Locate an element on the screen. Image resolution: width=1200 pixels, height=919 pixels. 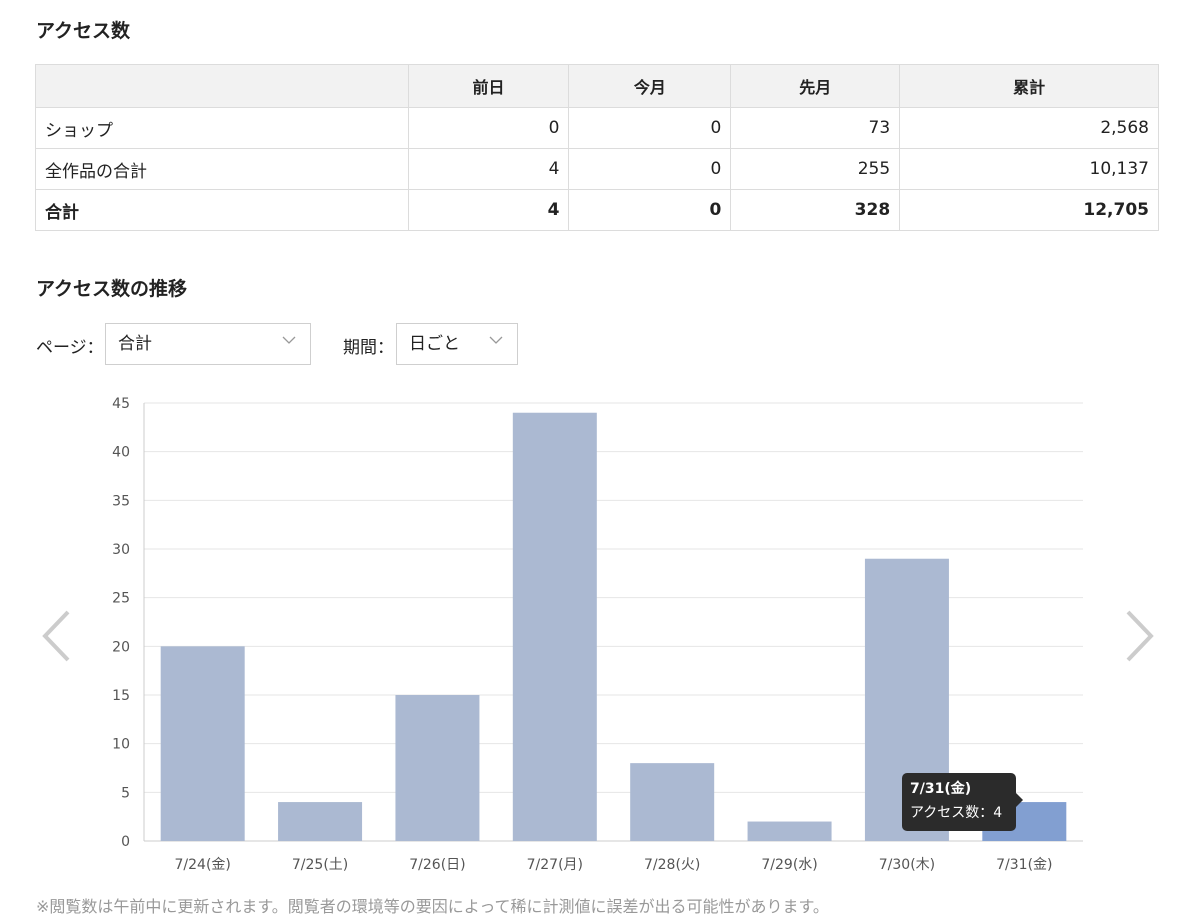
y-tick-label: 35 is located at coordinates (121, 501).